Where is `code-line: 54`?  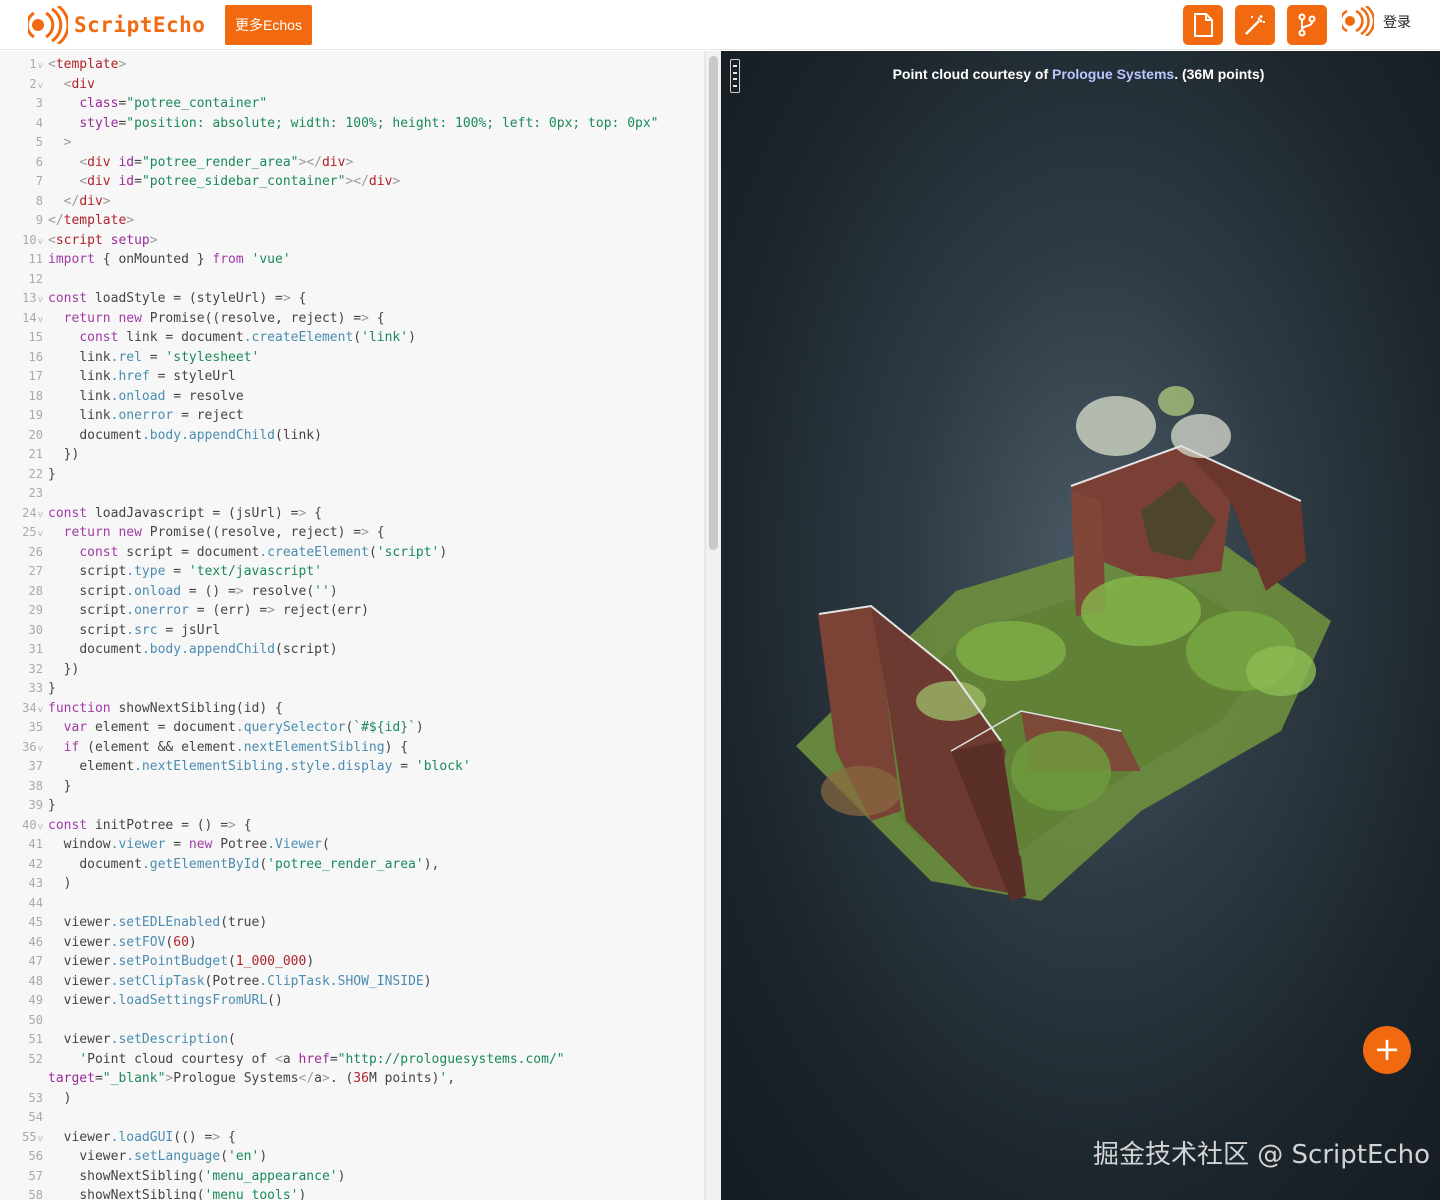
code-line: 54 is located at coordinates (352, 1118).